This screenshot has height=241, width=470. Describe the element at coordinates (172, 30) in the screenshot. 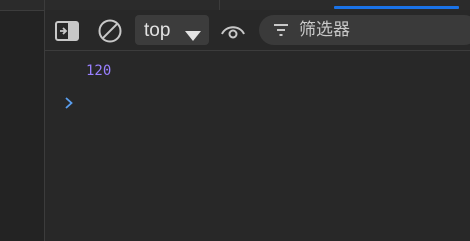

I see `execution-context-select: top` at that location.